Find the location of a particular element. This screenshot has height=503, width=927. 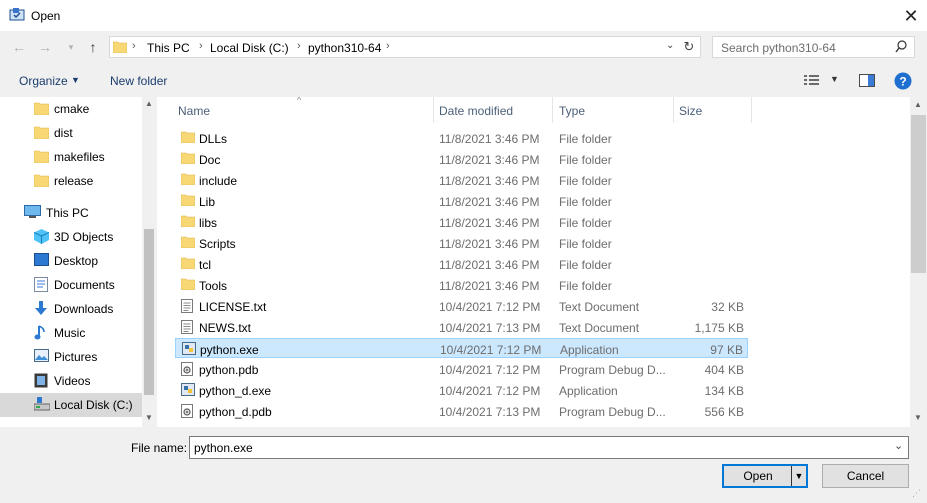

chevron-down-icon: ▾ is located at coordinates (71, 46).